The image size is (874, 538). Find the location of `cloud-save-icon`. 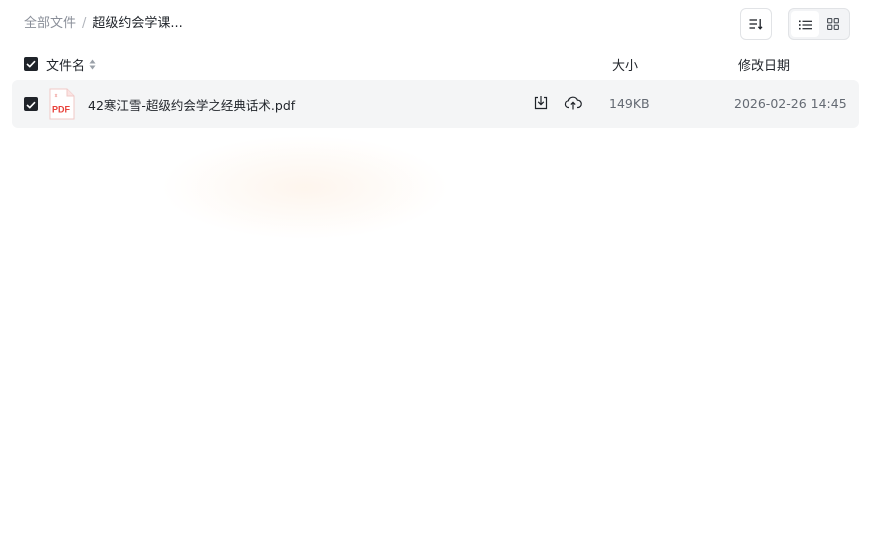

cloud-save-icon is located at coordinates (573, 104).